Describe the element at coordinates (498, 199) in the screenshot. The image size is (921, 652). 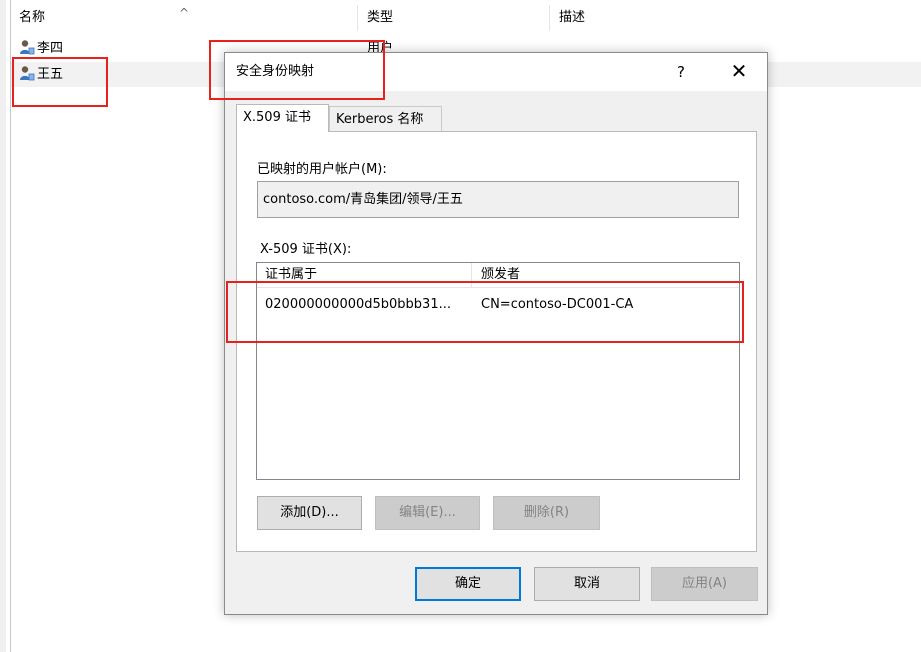
I see `mapped-account-field: contoso.com/青岛集团/领导/王五` at that location.